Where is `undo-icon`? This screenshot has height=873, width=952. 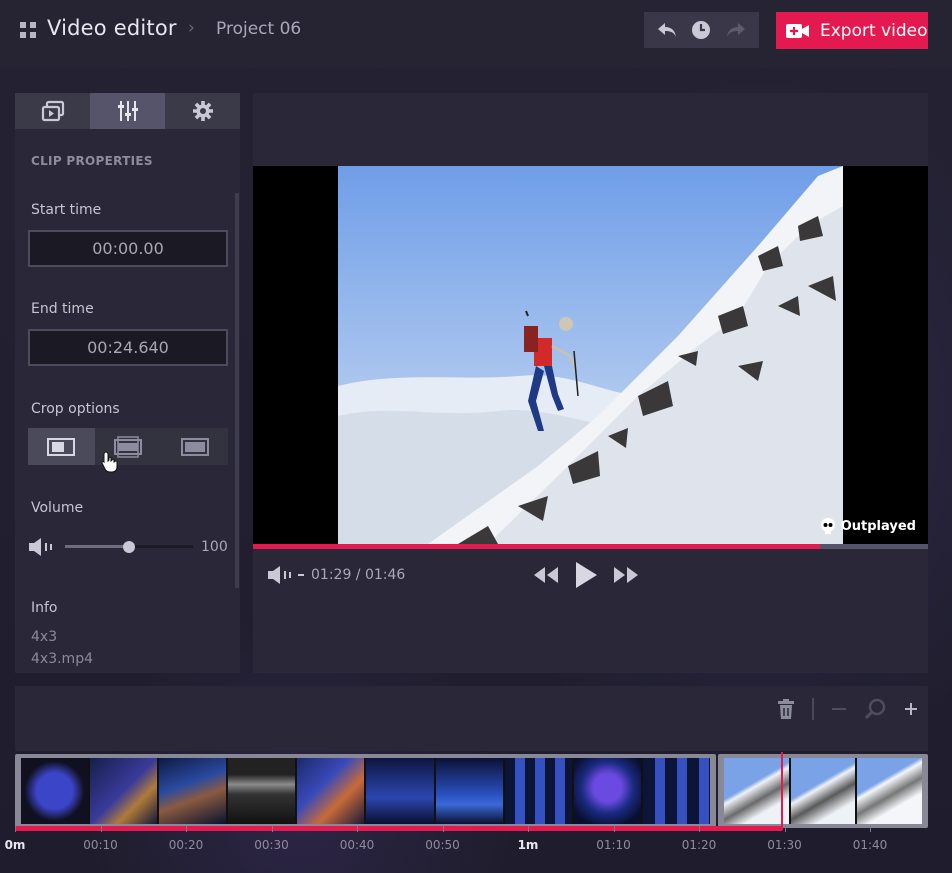
undo-icon is located at coordinates (667, 30).